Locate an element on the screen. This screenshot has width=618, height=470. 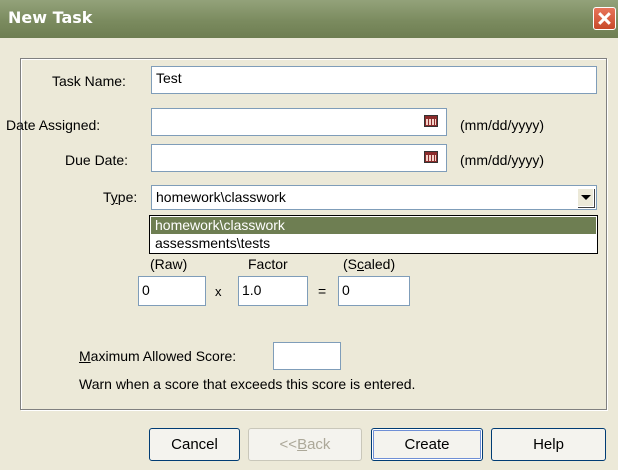
raw-score-label: (Raw) is located at coordinates (169, 264).